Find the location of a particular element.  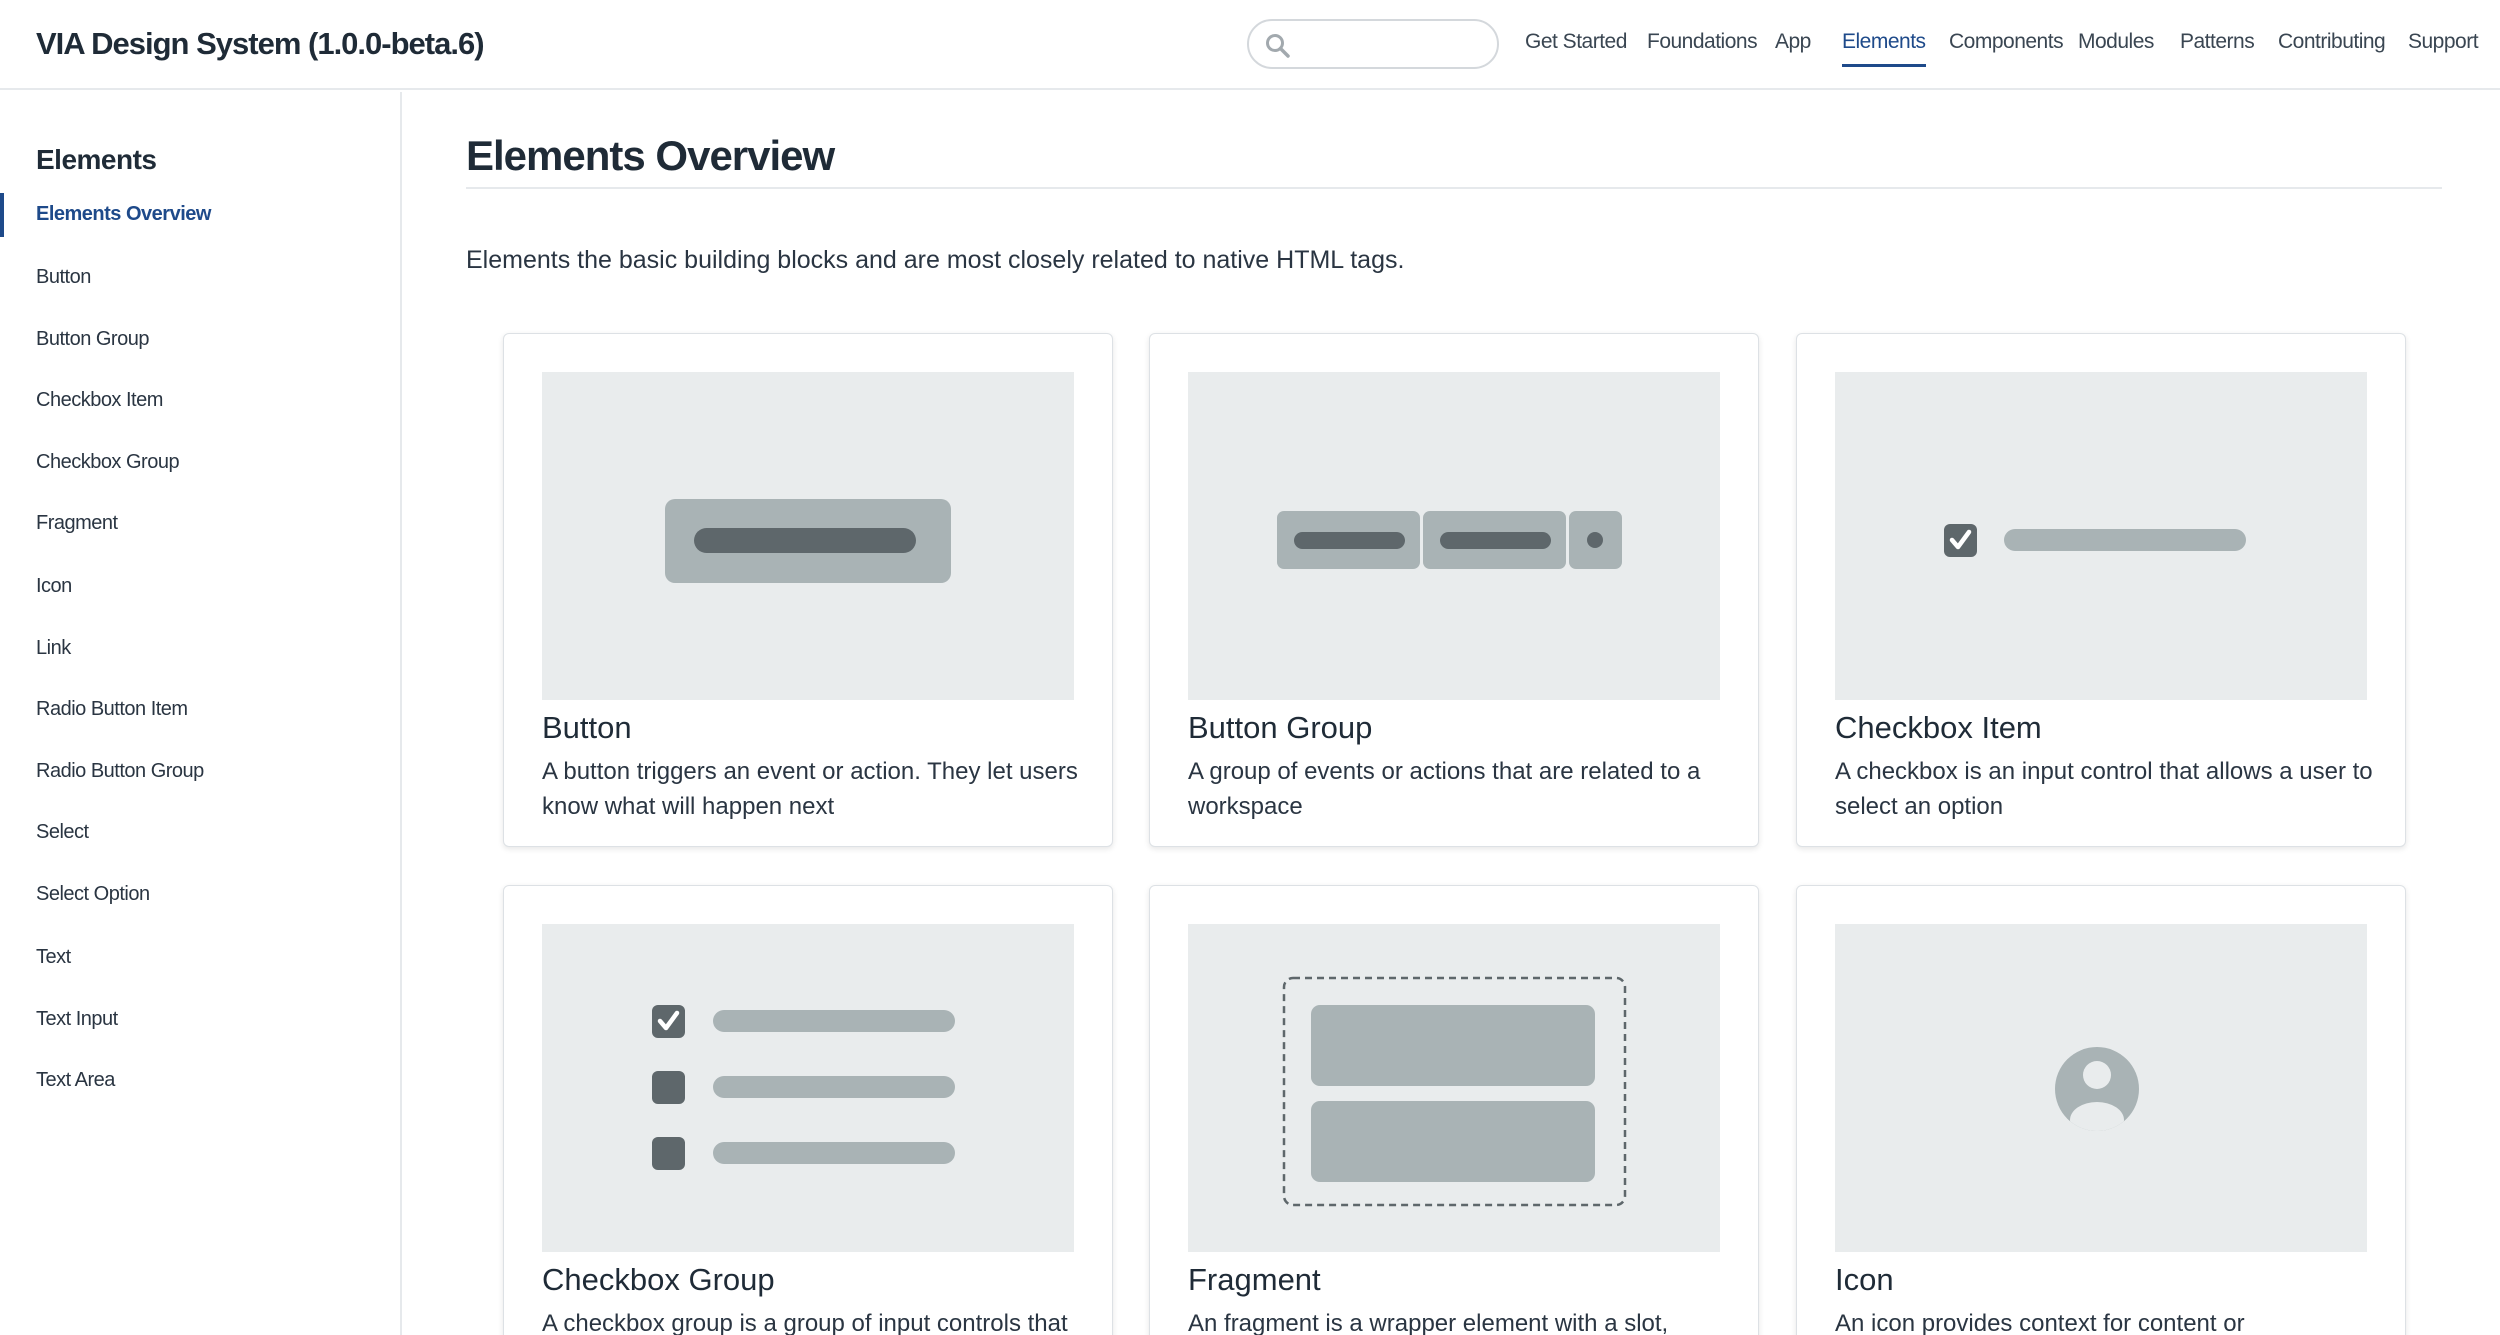

sidebar-title: Elements is located at coordinates (96, 159).